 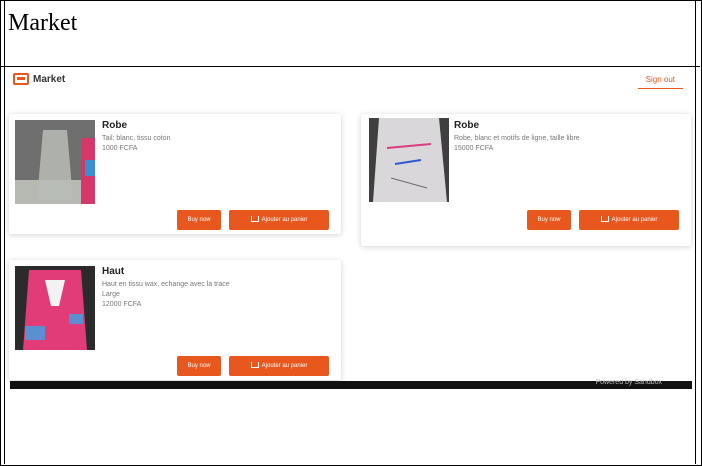 I want to click on description-line: Tail: blanc, tissu coton, so click(x=136, y=138).